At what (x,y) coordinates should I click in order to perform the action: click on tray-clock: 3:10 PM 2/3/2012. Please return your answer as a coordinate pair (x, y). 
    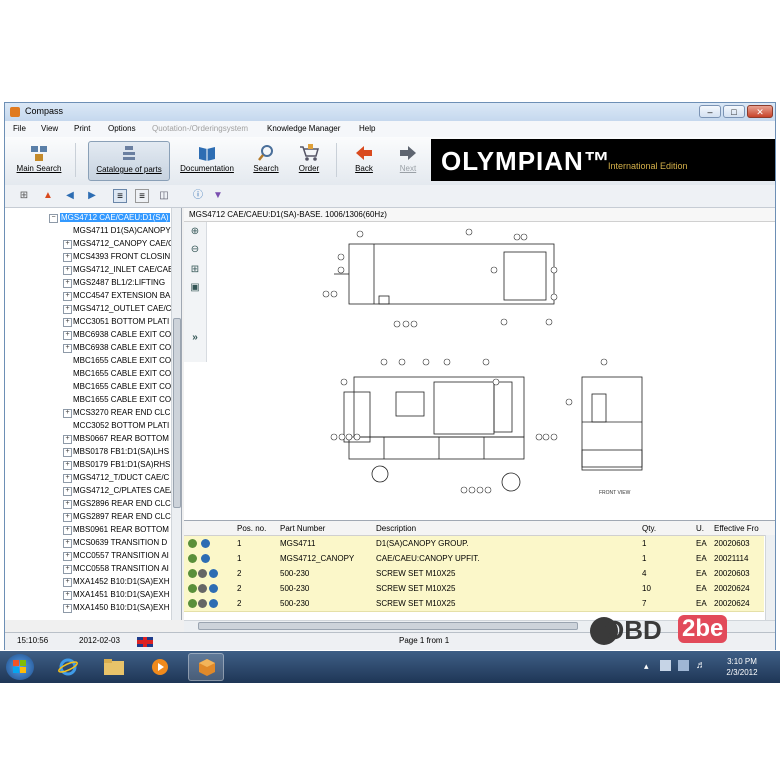
    Looking at the image, I should click on (742, 667).